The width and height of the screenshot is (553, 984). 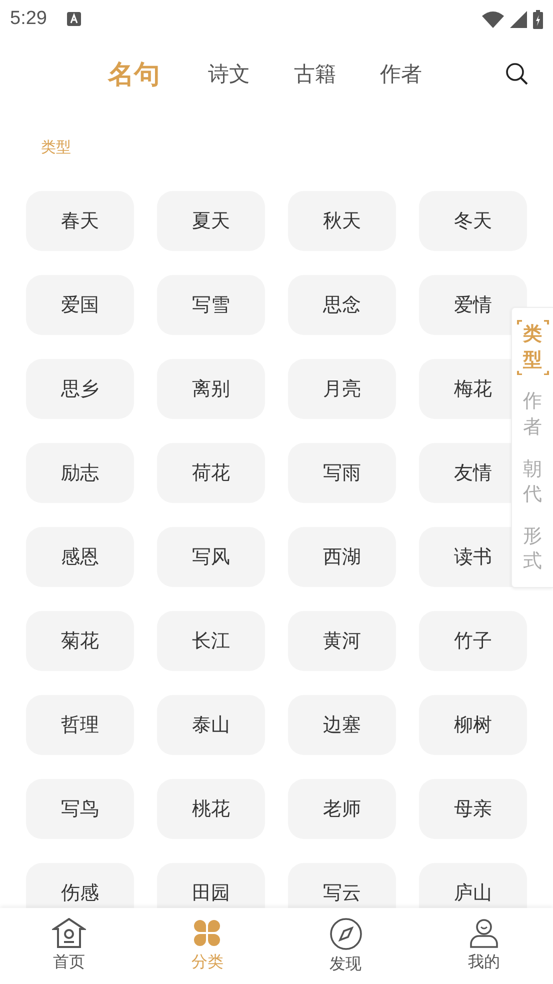 What do you see at coordinates (56, 147) in the screenshot?
I see `section-title: 类型` at bounding box center [56, 147].